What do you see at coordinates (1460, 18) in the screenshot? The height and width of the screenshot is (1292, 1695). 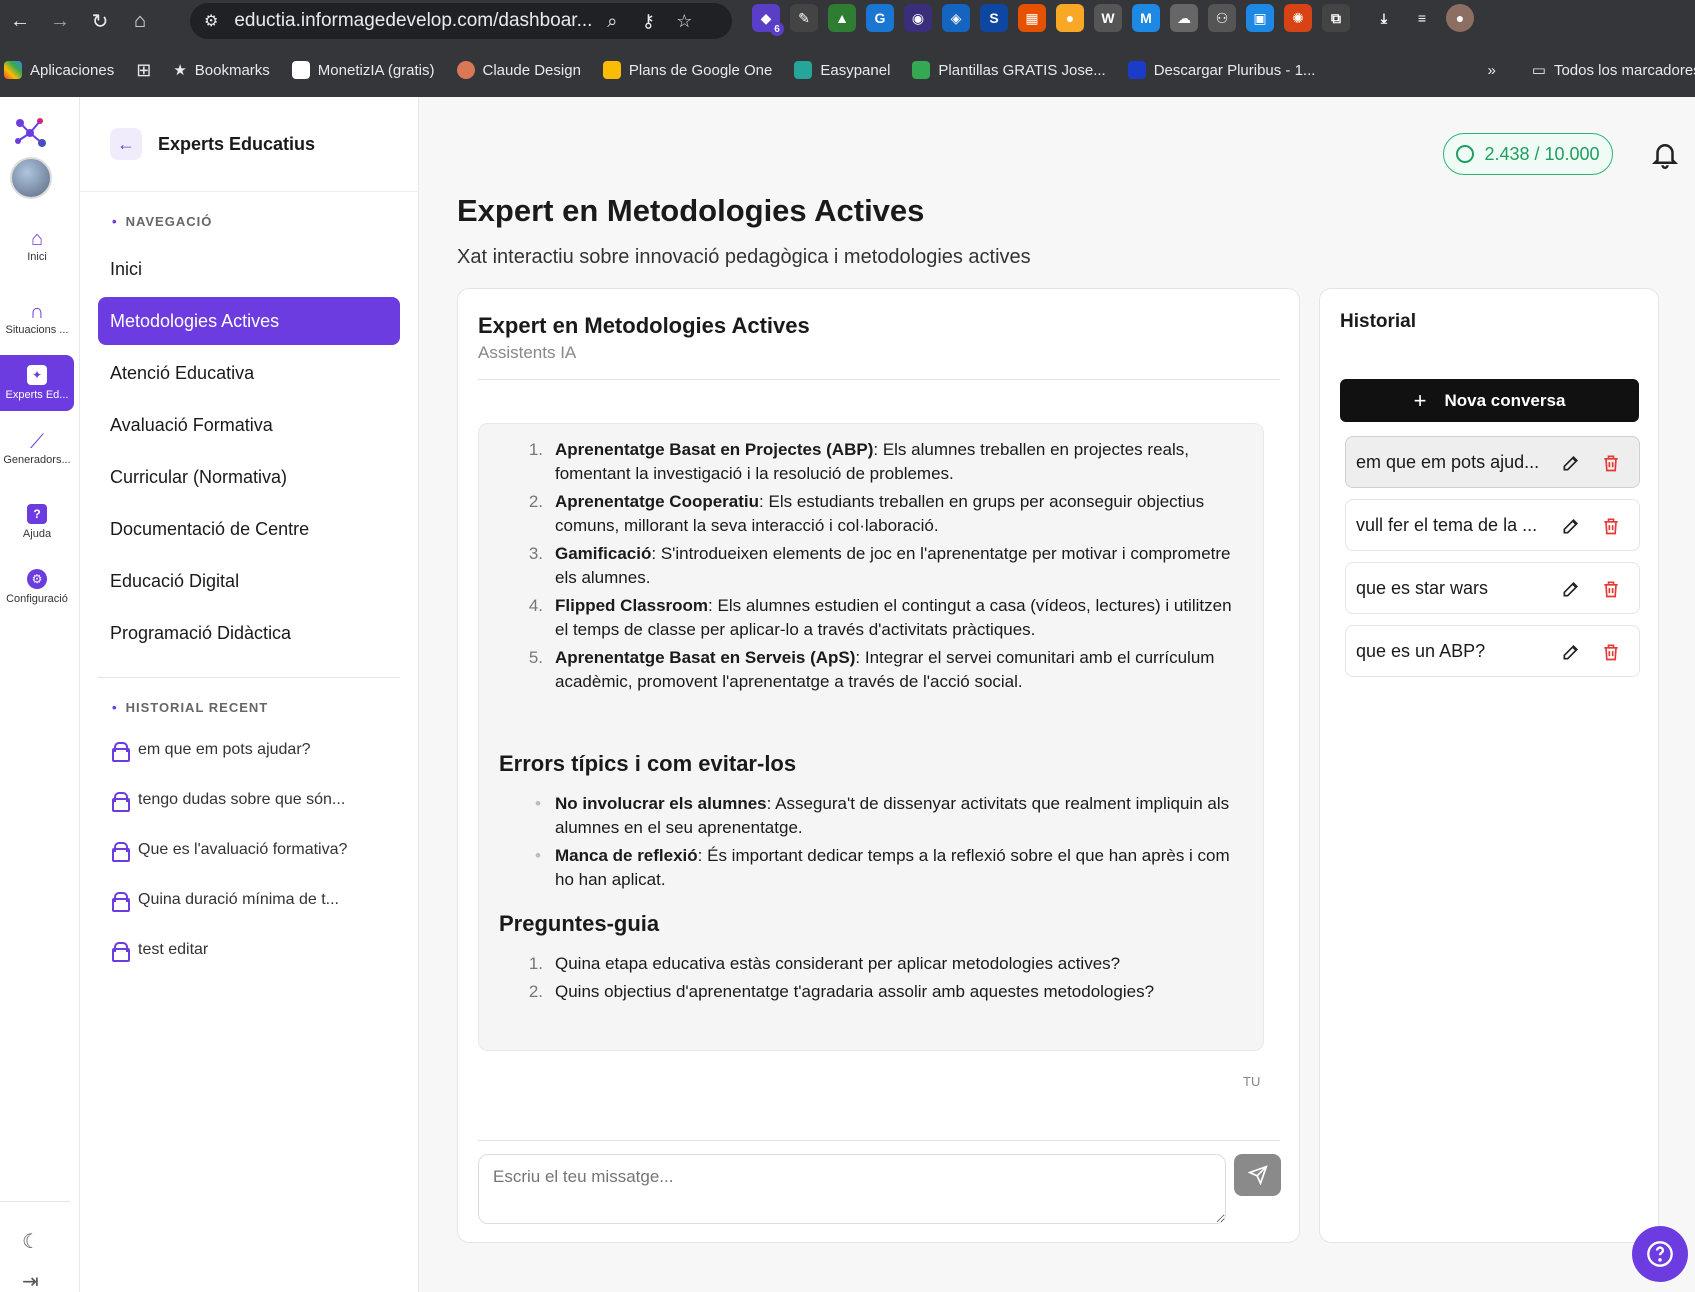 I see `profile-avatar: ●` at bounding box center [1460, 18].